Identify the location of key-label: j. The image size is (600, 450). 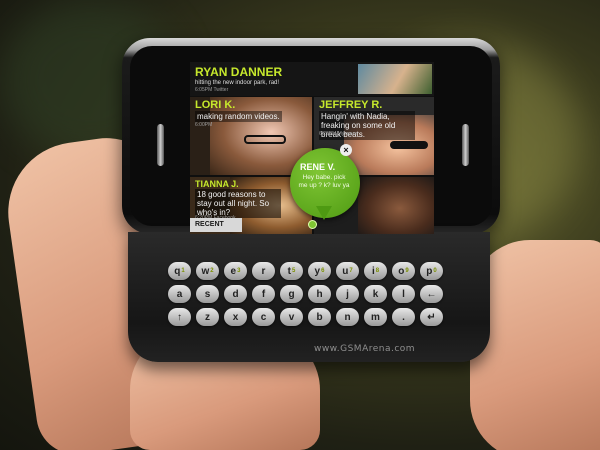
(347, 294).